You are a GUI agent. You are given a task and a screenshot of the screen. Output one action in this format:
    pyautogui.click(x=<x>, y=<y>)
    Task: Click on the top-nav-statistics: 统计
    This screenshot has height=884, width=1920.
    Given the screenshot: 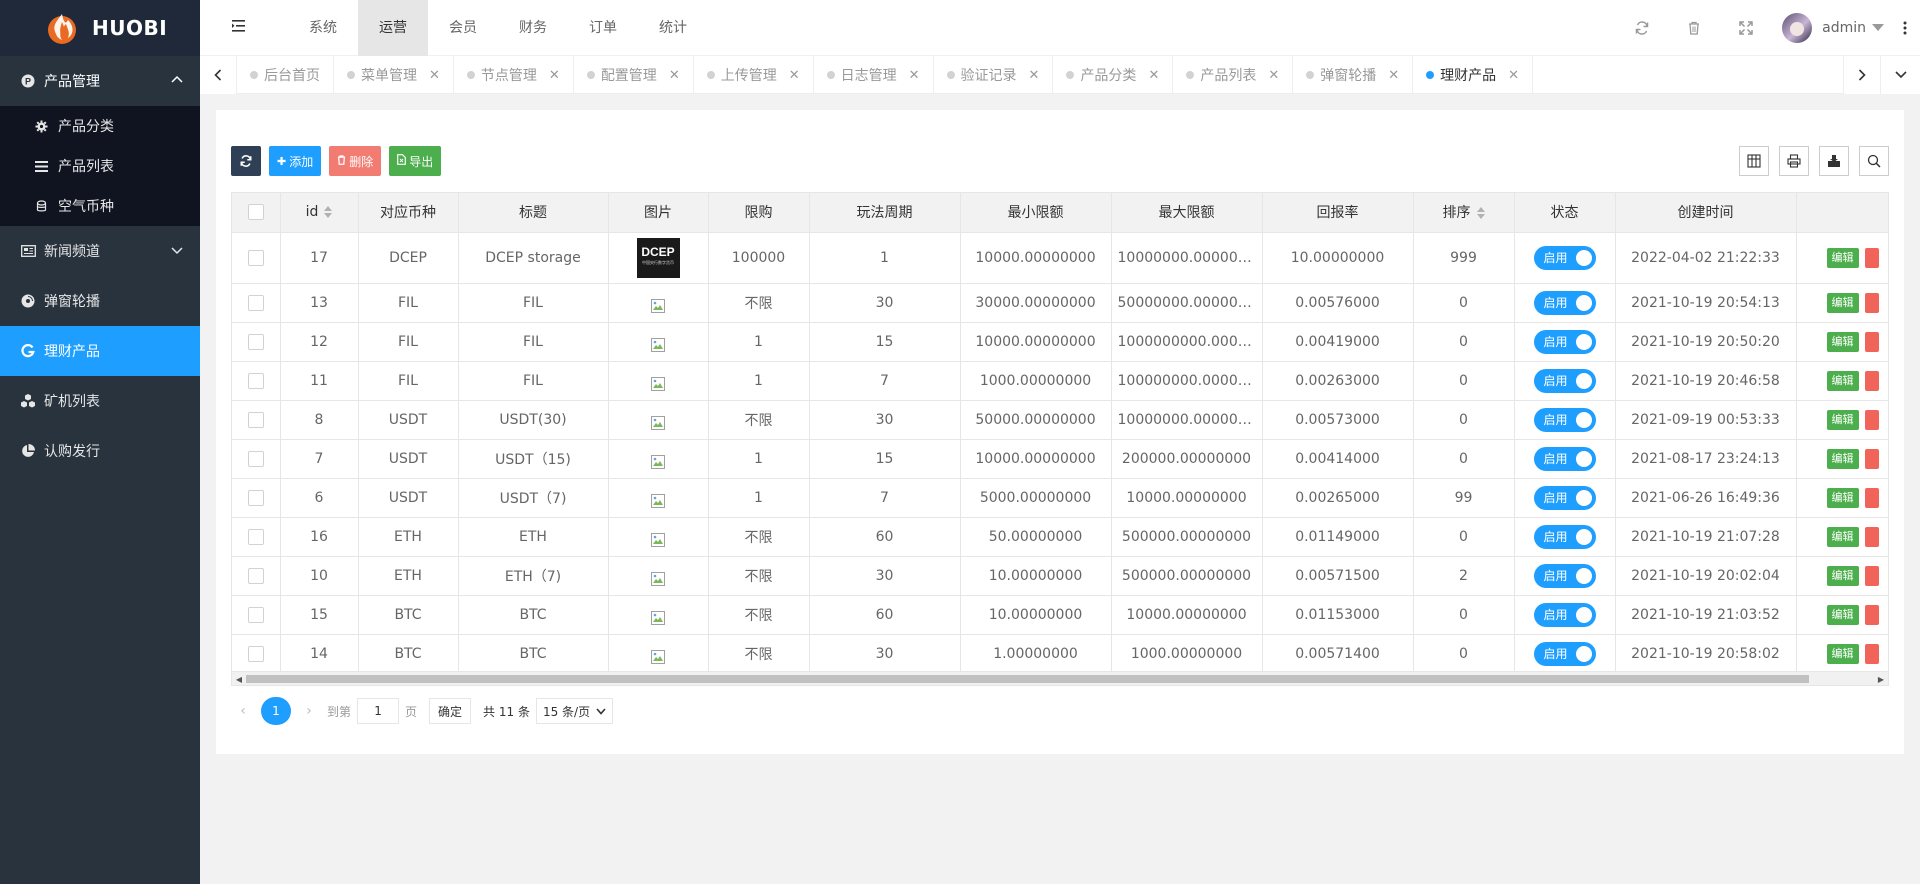 What is the action you would take?
    pyautogui.click(x=673, y=28)
    